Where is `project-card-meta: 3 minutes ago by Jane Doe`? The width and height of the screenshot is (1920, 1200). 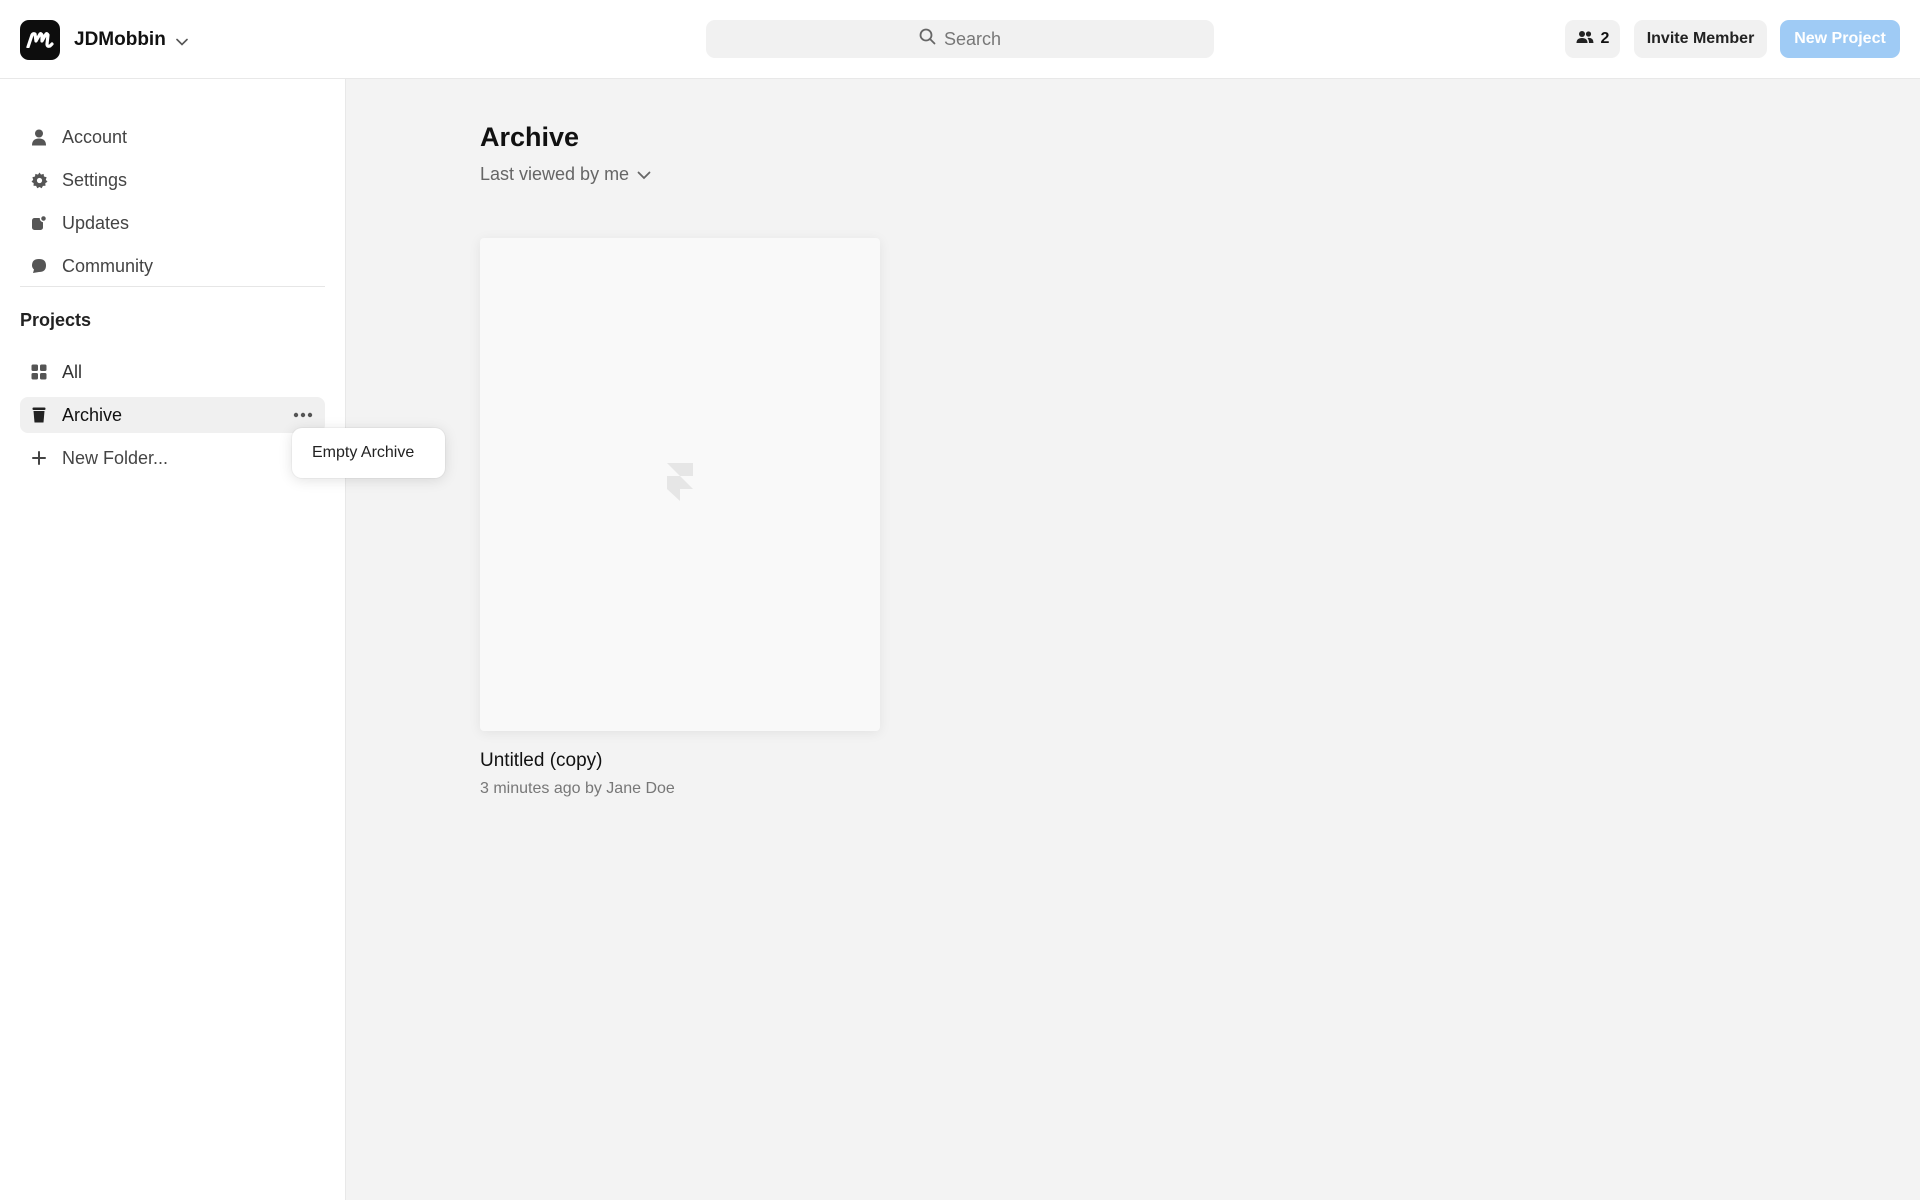 project-card-meta: 3 minutes ago by Jane Doe is located at coordinates (577, 788).